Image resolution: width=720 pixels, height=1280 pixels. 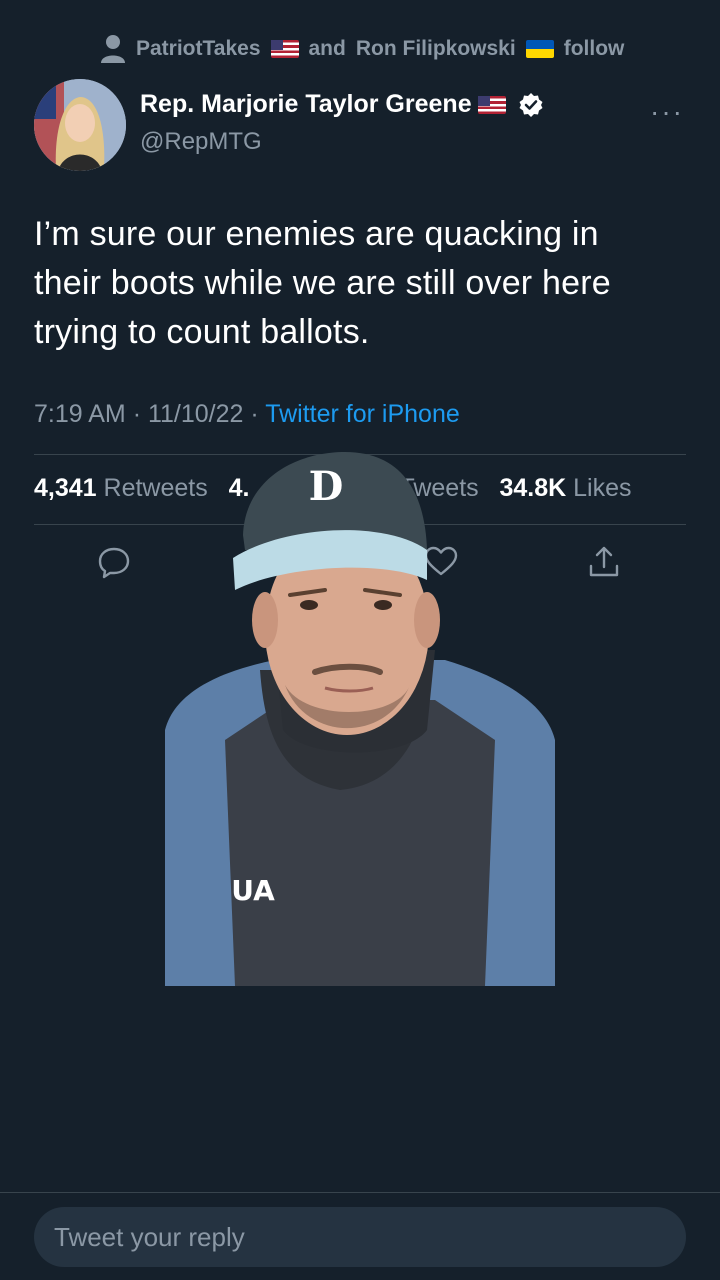 What do you see at coordinates (247, 414) in the screenshot?
I see `tweet-meta: 7:19 AM · 11/10/22 · Twitter for iPhone` at bounding box center [247, 414].